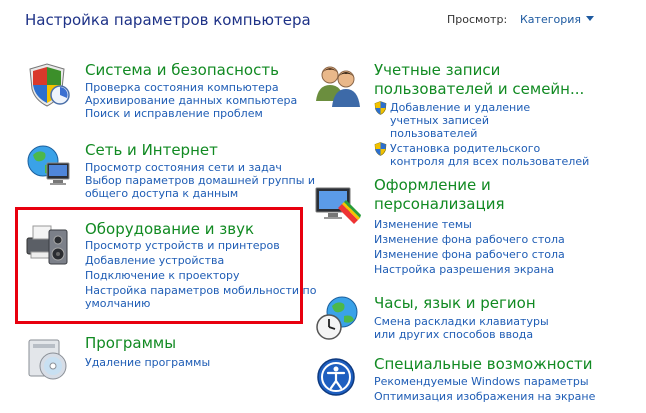 The width and height of the screenshot is (646, 413). Describe the element at coordinates (469, 224) in the screenshot. I see `link-change-theme: Изменение темы` at that location.